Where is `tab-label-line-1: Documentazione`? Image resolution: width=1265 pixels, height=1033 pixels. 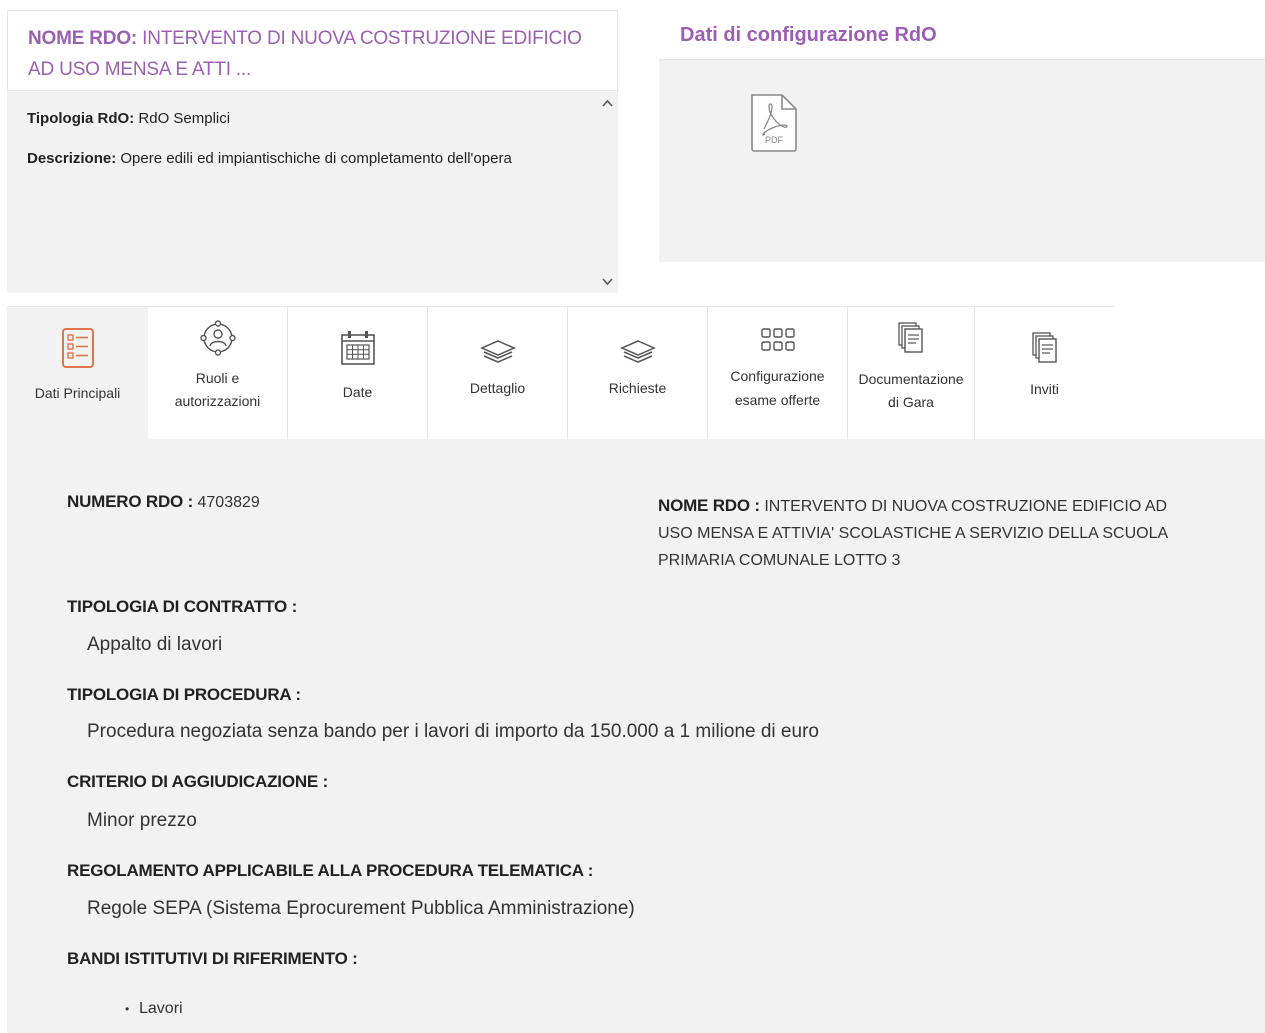 tab-label-line-1: Documentazione is located at coordinates (911, 379).